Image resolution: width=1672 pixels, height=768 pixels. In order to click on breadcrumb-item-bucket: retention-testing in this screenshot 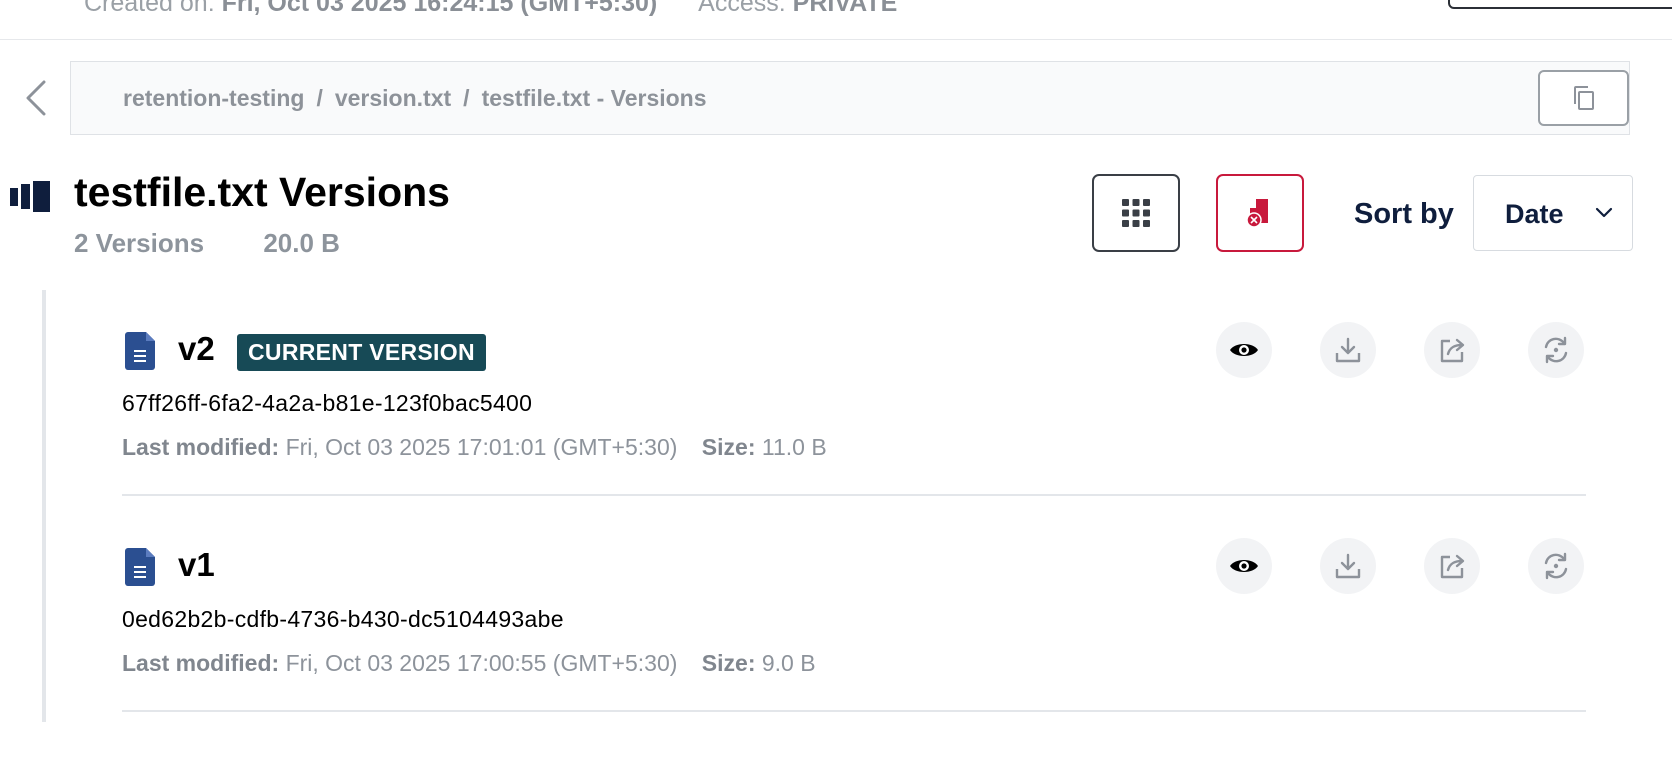, I will do `click(213, 98)`.